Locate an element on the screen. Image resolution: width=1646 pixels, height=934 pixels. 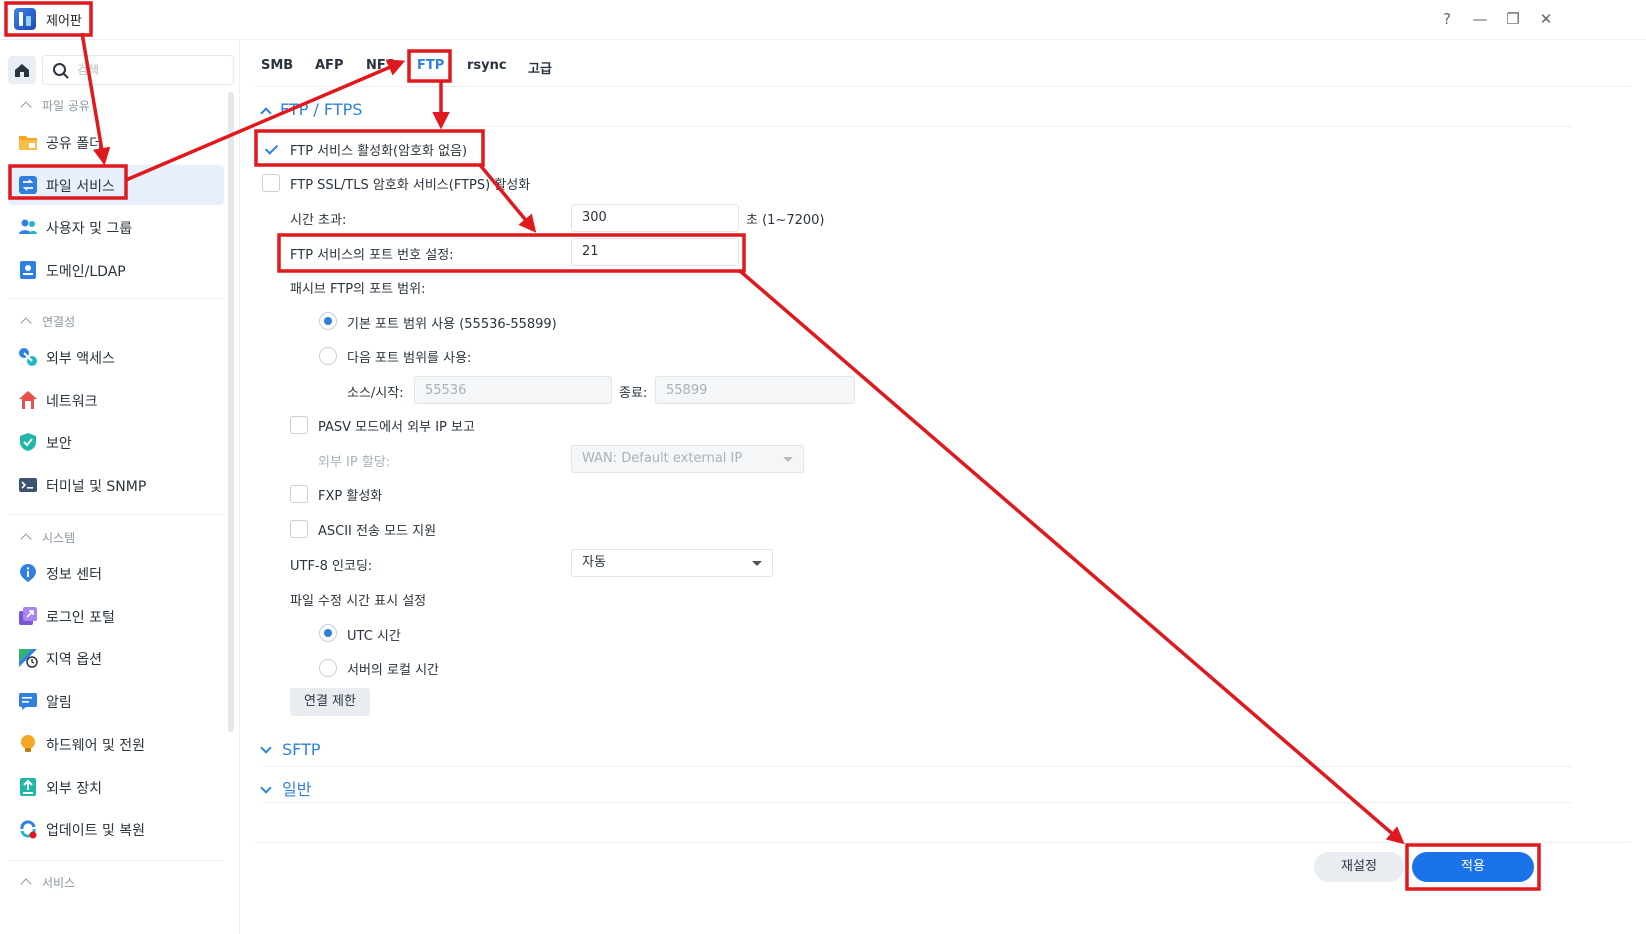
enable-ftp-checkbox is located at coordinates (271, 149).